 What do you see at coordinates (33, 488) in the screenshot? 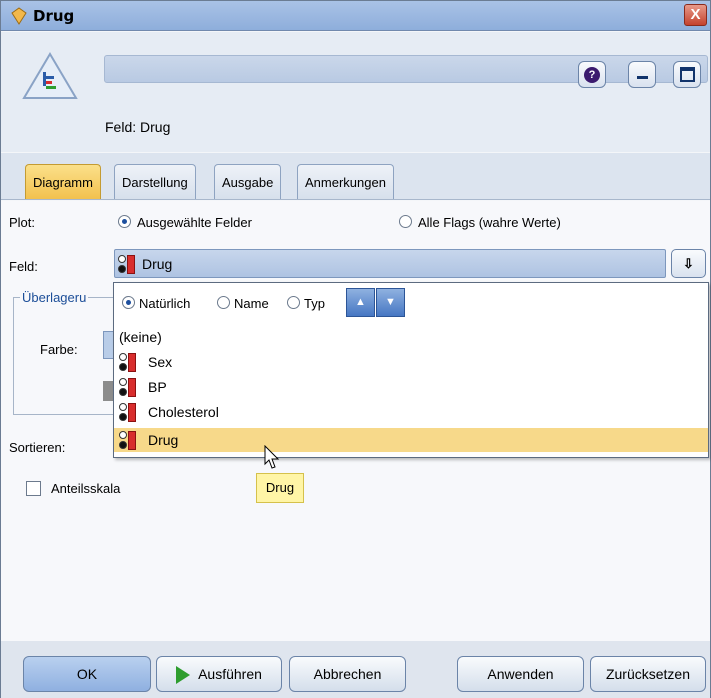
I see `proportion-scale-checkbox` at bounding box center [33, 488].